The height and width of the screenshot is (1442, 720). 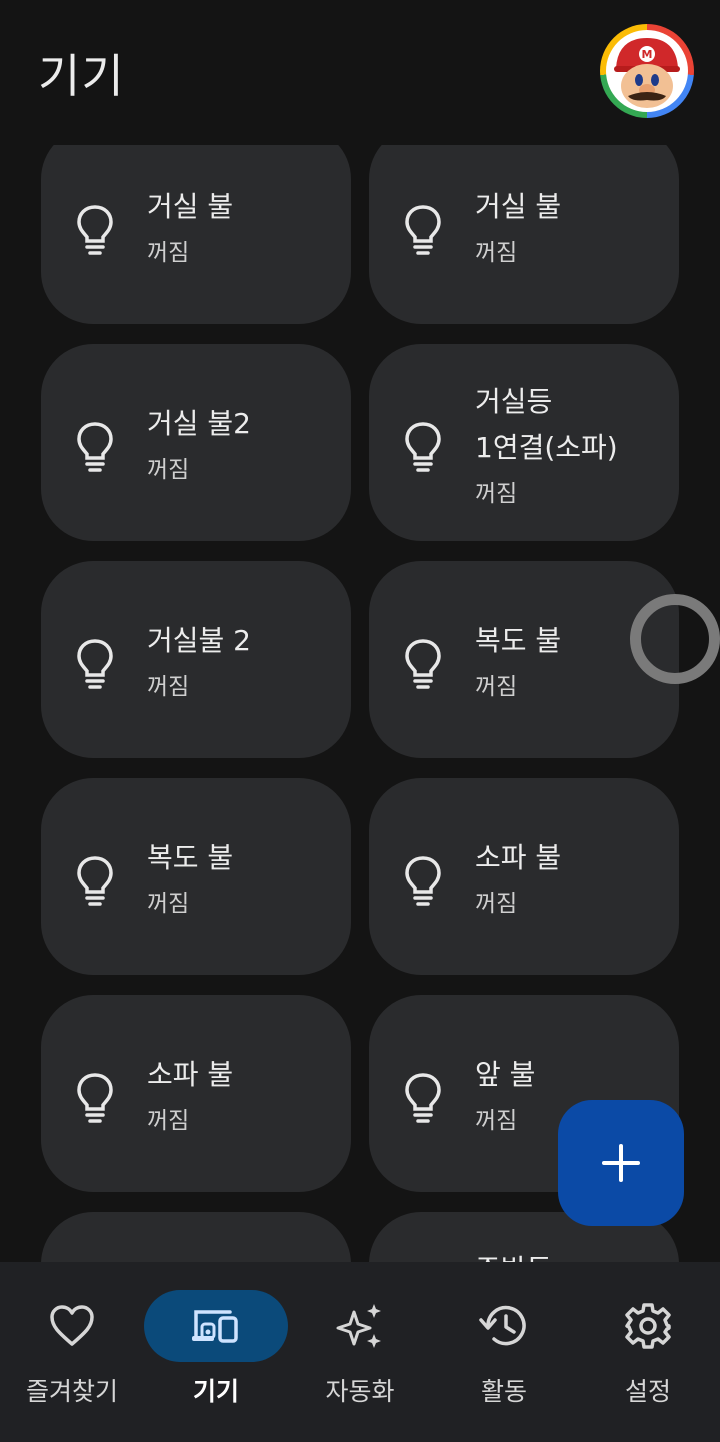 I want to click on nav-label: 활동, so click(x=503, y=1391).